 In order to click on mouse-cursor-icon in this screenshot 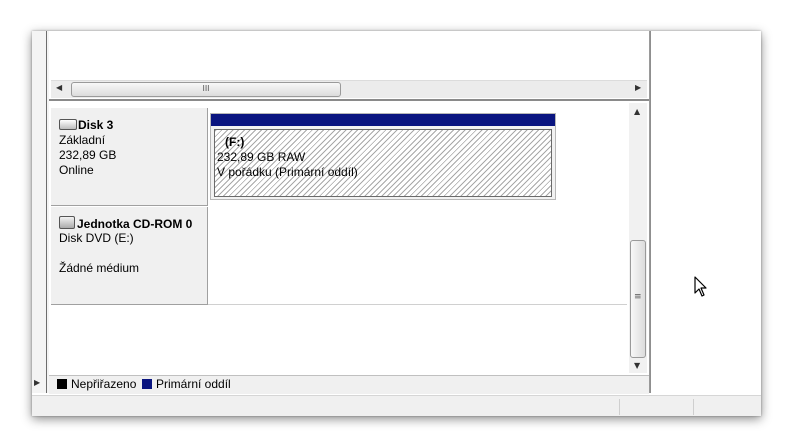, I will do `click(700, 286)`.